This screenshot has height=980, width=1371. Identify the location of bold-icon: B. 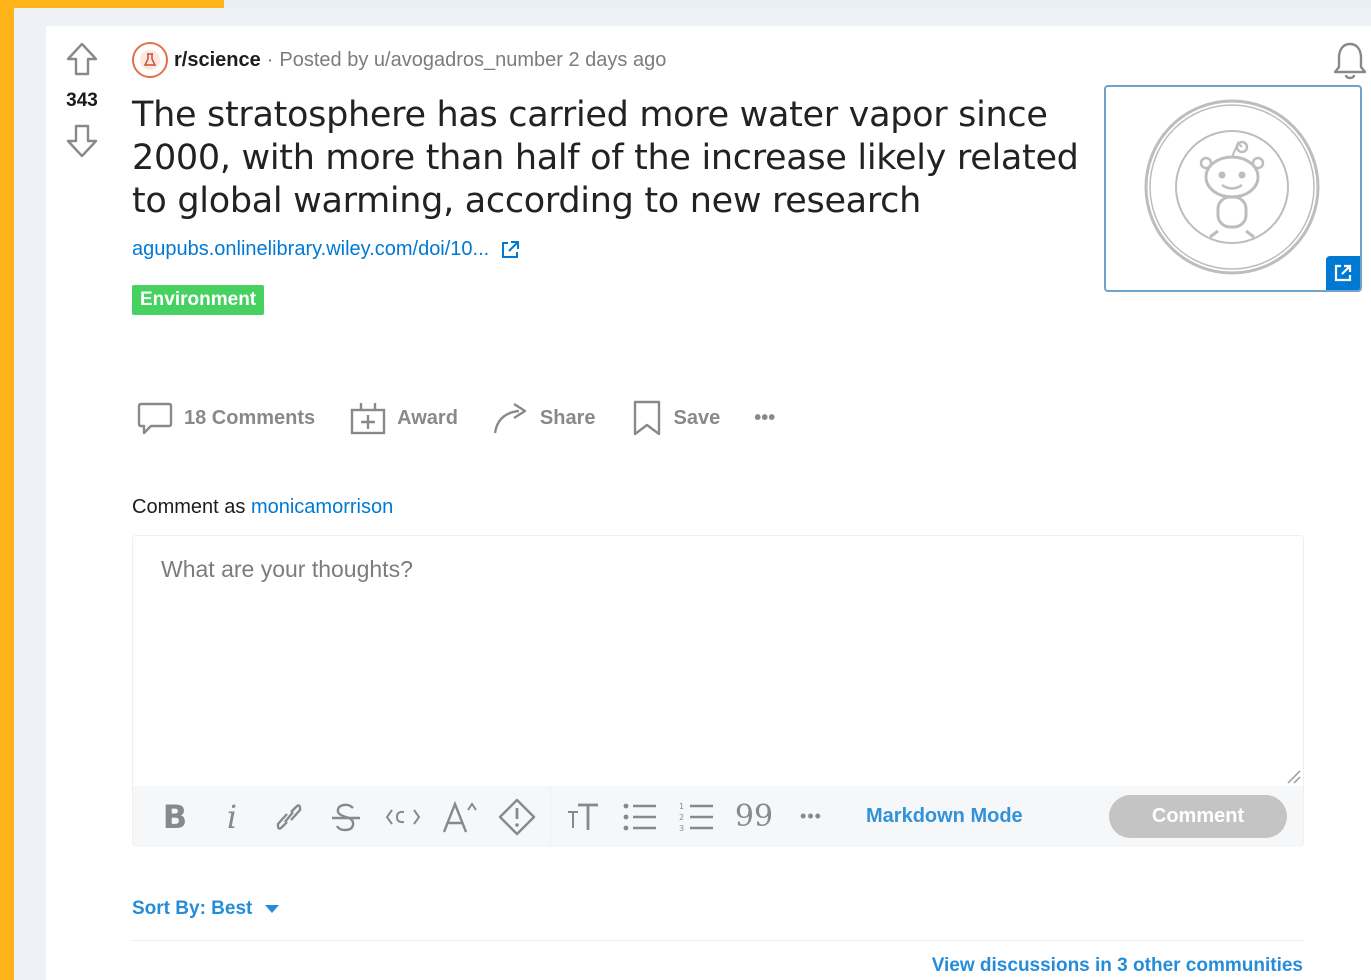
(175, 816).